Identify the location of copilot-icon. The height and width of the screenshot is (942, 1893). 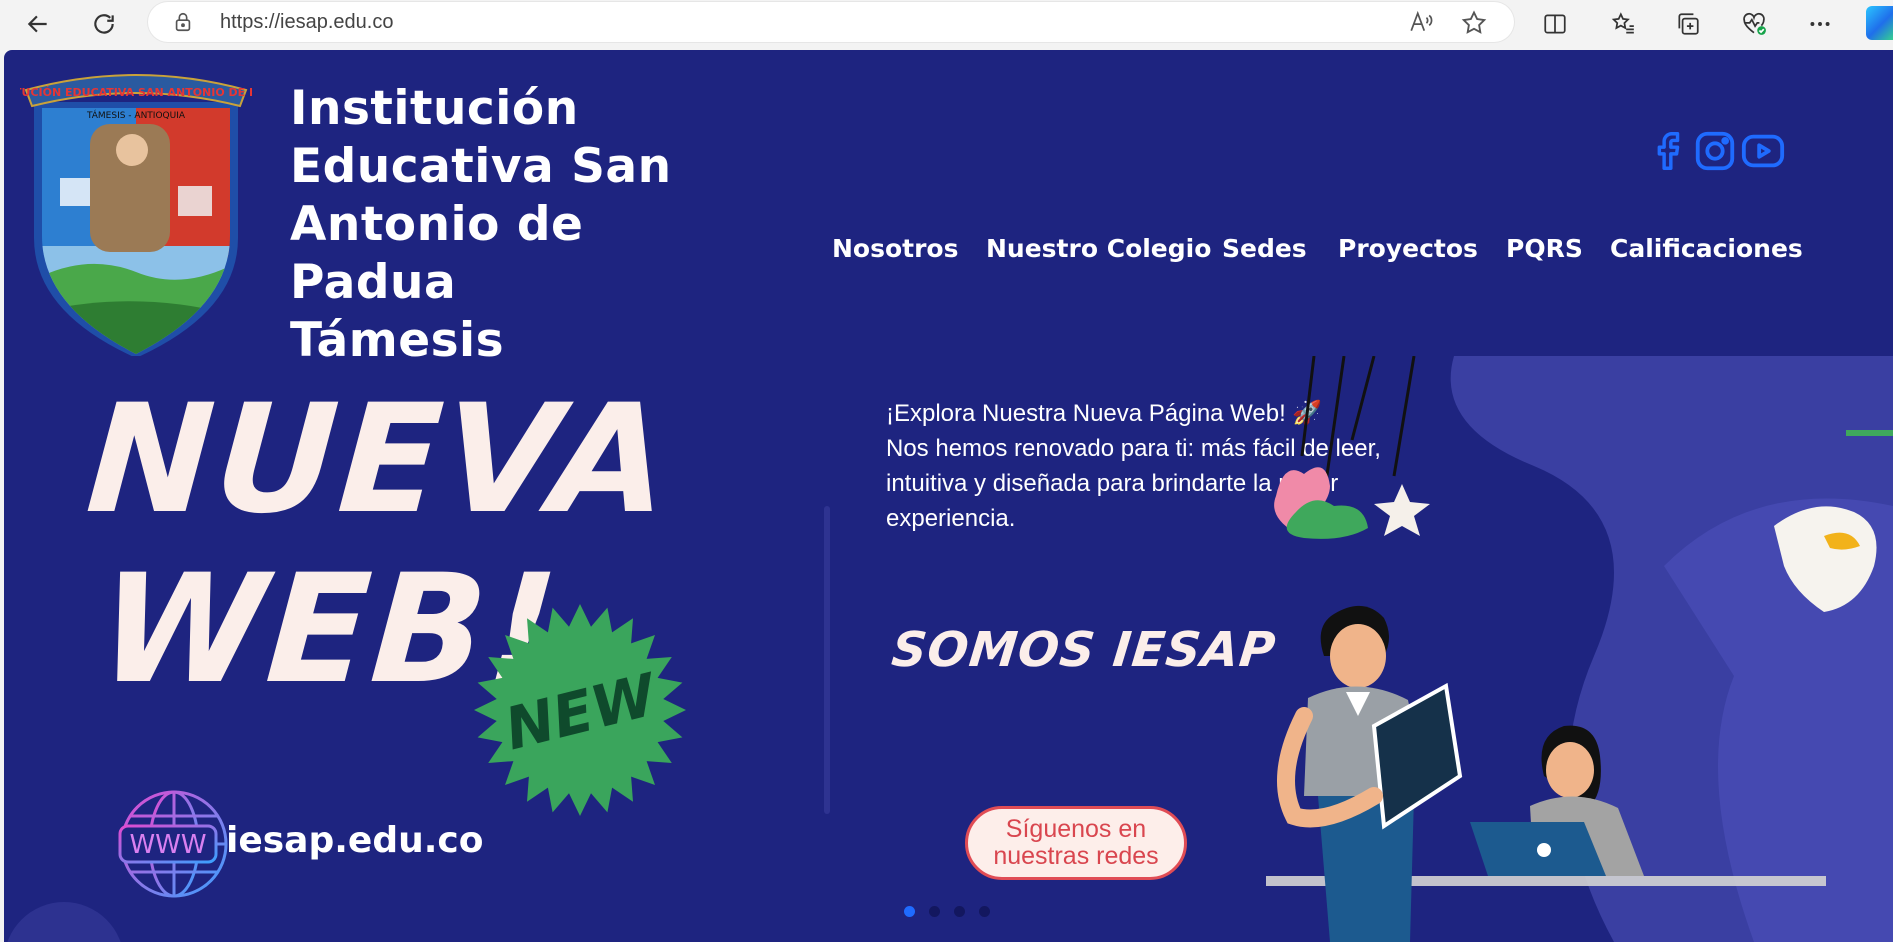
(1879, 23).